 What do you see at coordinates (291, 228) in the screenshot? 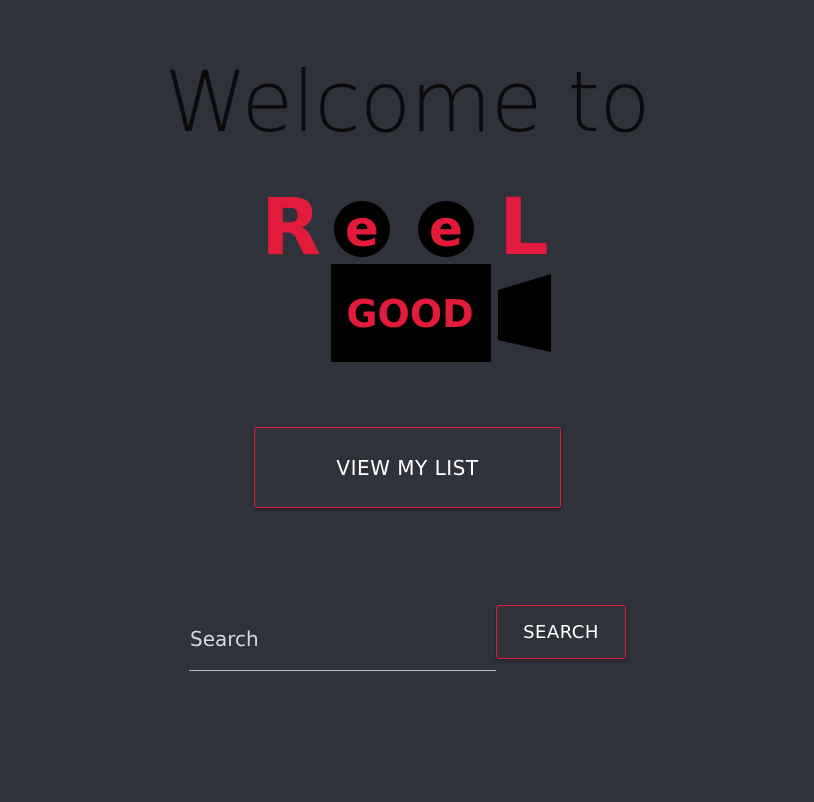
I see `logo-letter-r: R` at bounding box center [291, 228].